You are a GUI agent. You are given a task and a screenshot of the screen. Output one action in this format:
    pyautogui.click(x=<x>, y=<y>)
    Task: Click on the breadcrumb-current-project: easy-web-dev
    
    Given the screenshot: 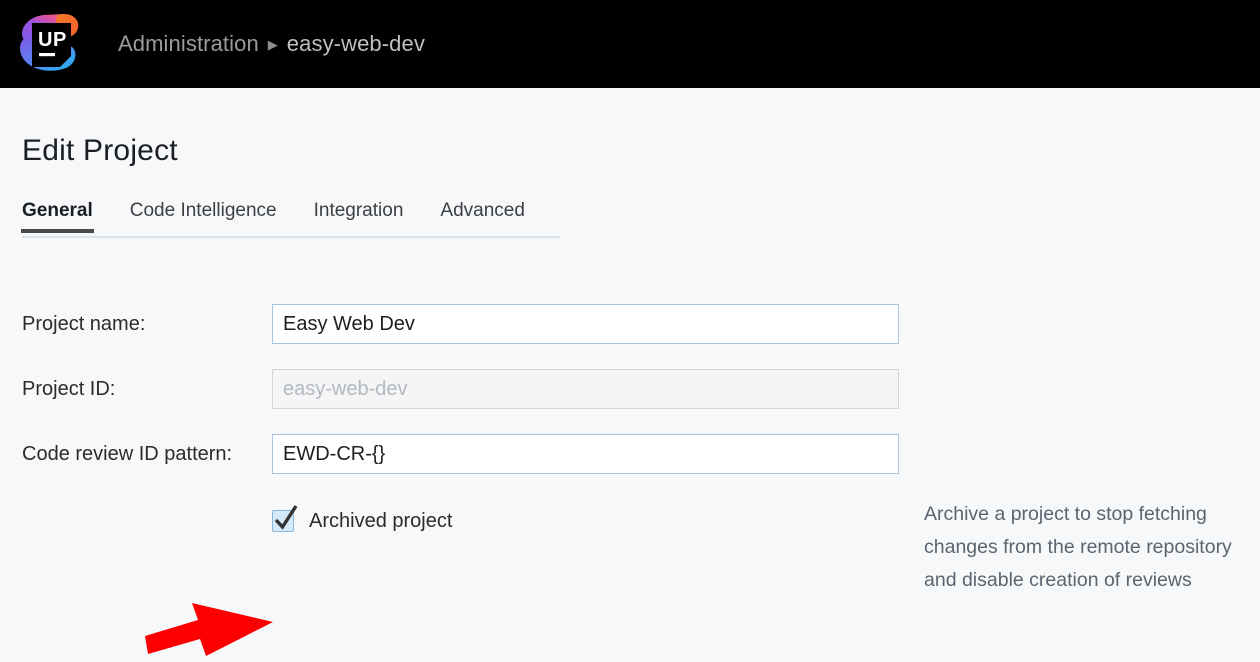 What is the action you would take?
    pyautogui.click(x=356, y=44)
    